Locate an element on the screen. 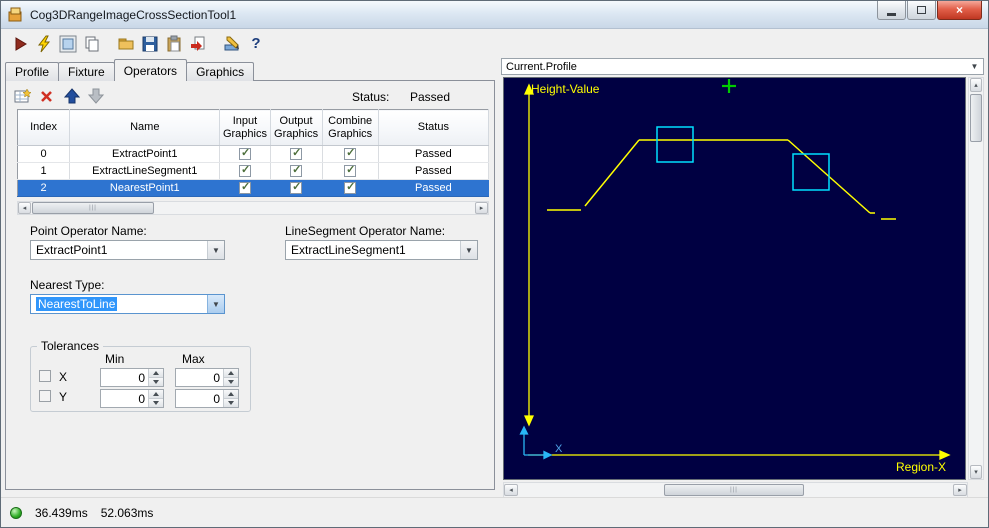 Image resolution: width=989 pixels, height=528 pixels. cell-status: Passed is located at coordinates (434, 171).